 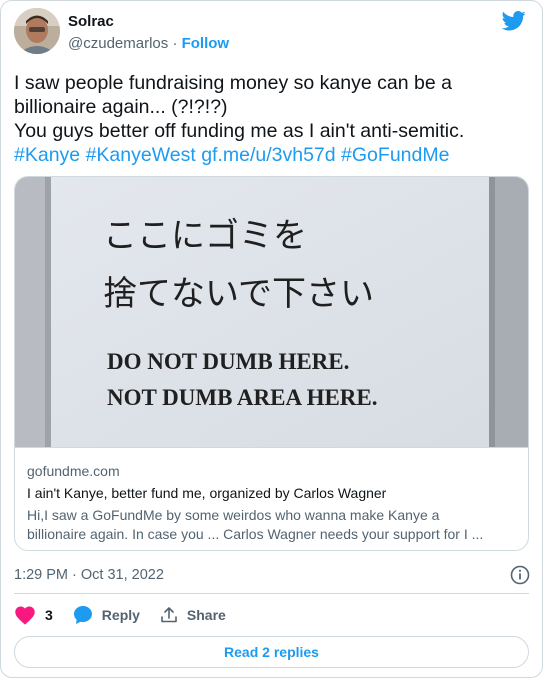 I want to click on share-label: Share, so click(x=206, y=615).